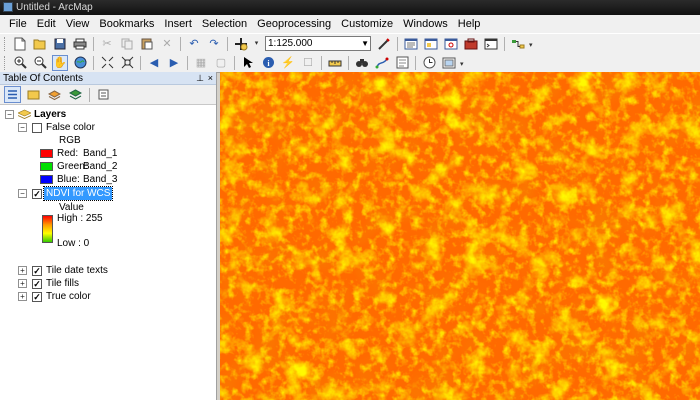 This screenshot has width=700, height=400. I want to click on menu-help: Help, so click(469, 24).